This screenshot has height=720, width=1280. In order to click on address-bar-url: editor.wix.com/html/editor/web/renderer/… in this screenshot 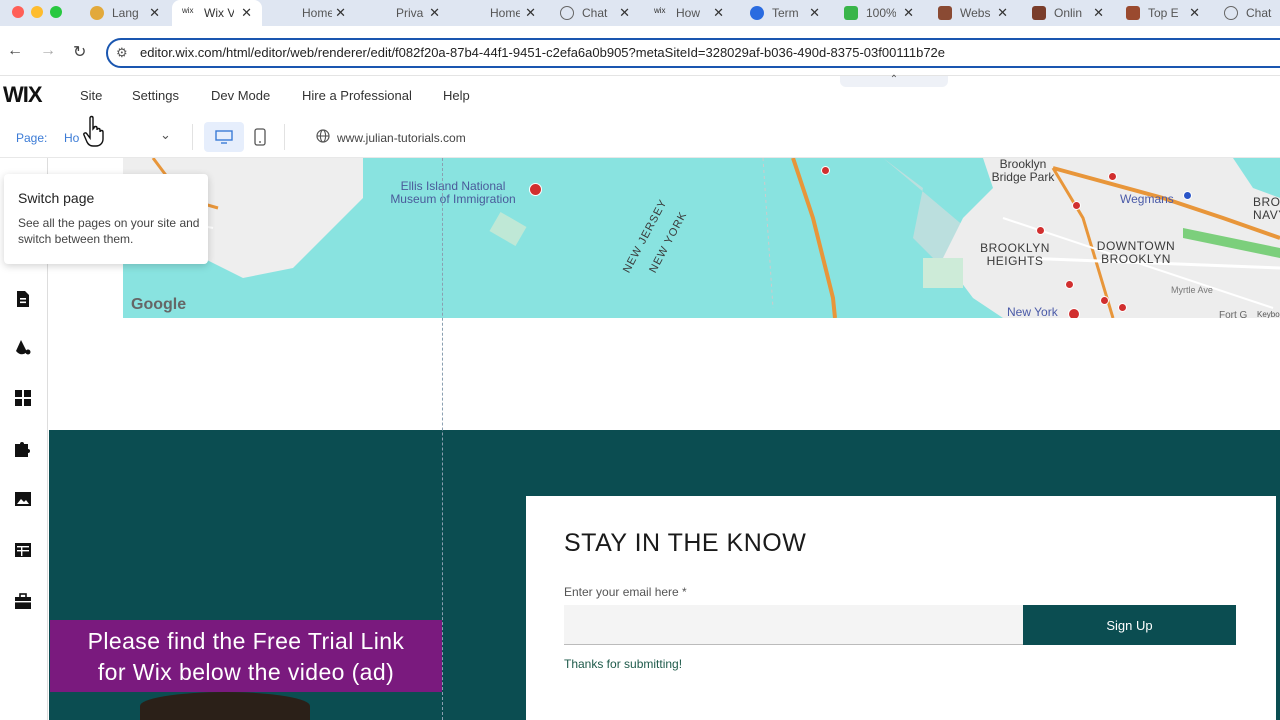, I will do `click(542, 52)`.